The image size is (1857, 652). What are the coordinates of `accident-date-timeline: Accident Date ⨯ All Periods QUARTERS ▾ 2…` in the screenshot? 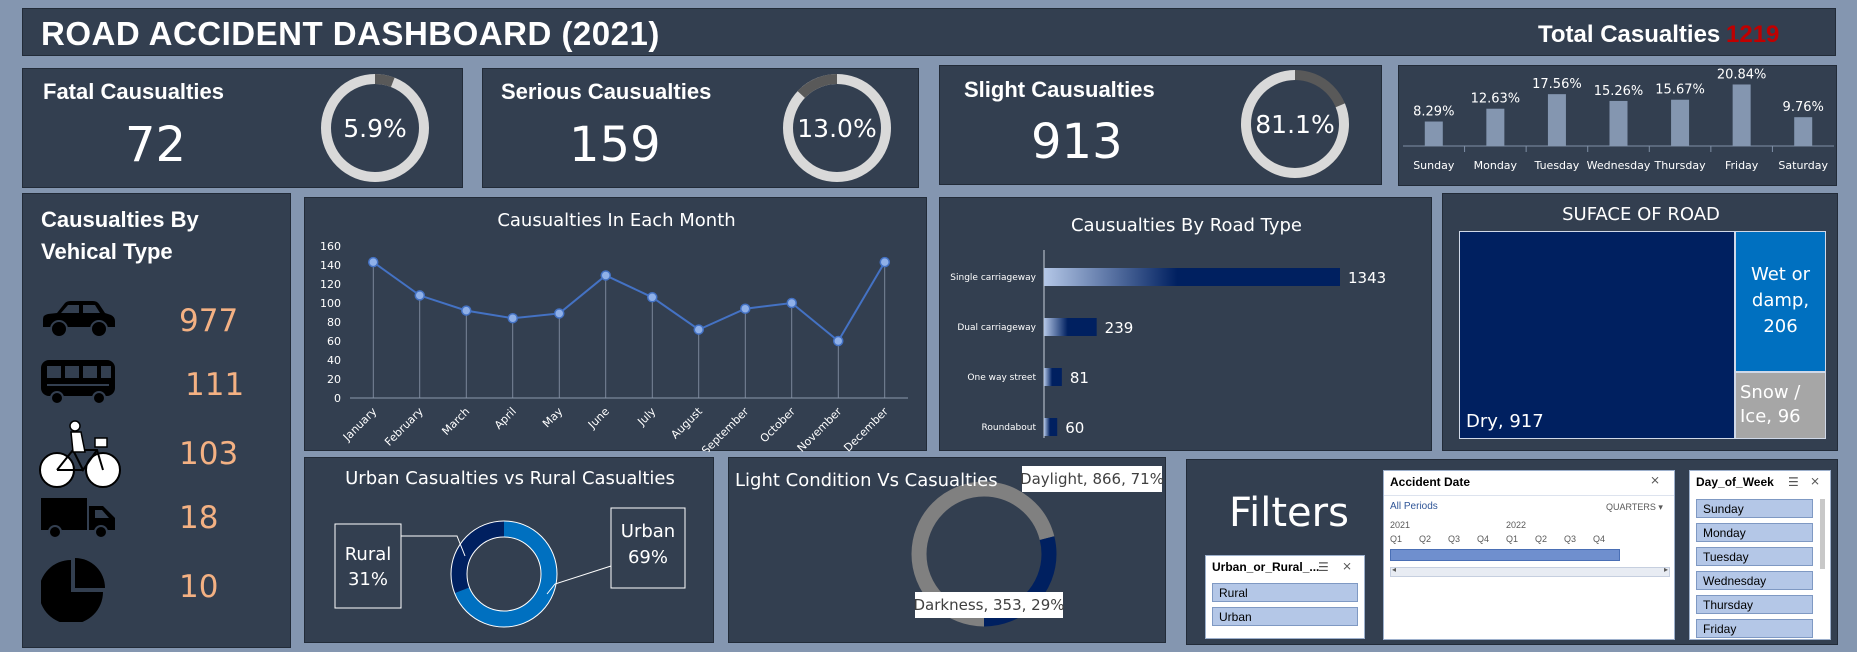 It's located at (1529, 555).